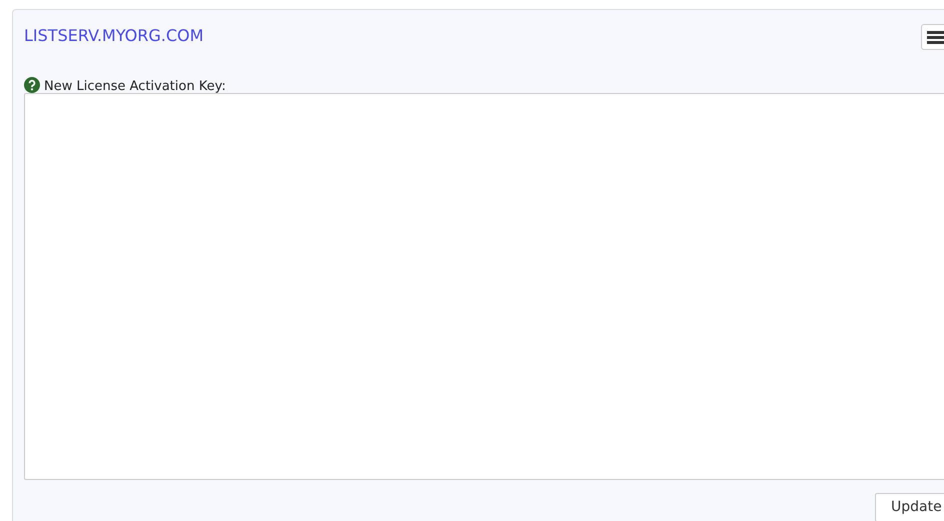 This screenshot has width=944, height=521. What do you see at coordinates (114, 35) in the screenshot?
I see `site-title: LISTSERV.MYORG.COM` at bounding box center [114, 35].